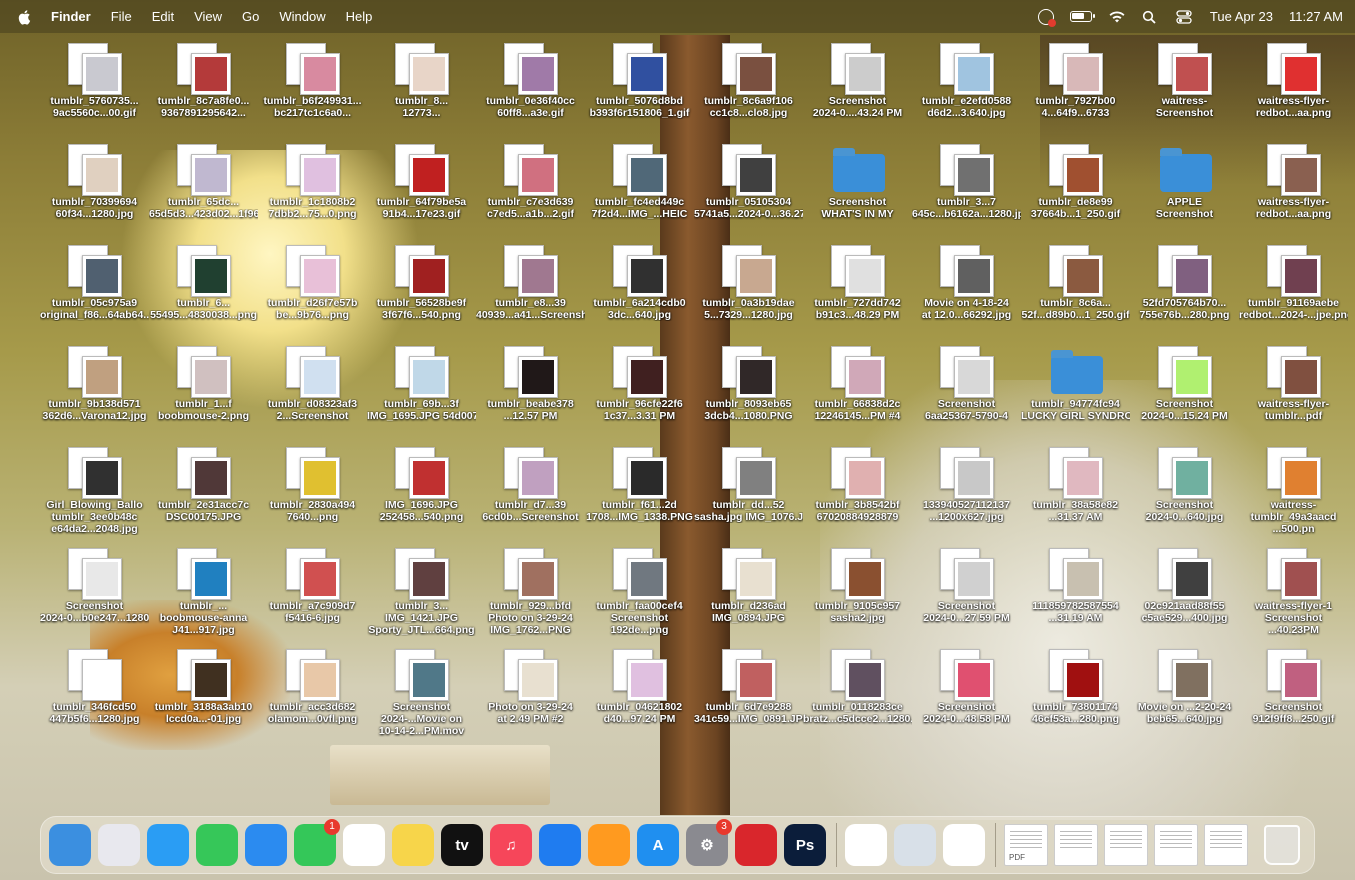 Image resolution: width=1355 pixels, height=880 pixels. What do you see at coordinates (857, 494) in the screenshot?
I see `desktop-file: tumblr_3b8542bf 67020884928879` at bounding box center [857, 494].